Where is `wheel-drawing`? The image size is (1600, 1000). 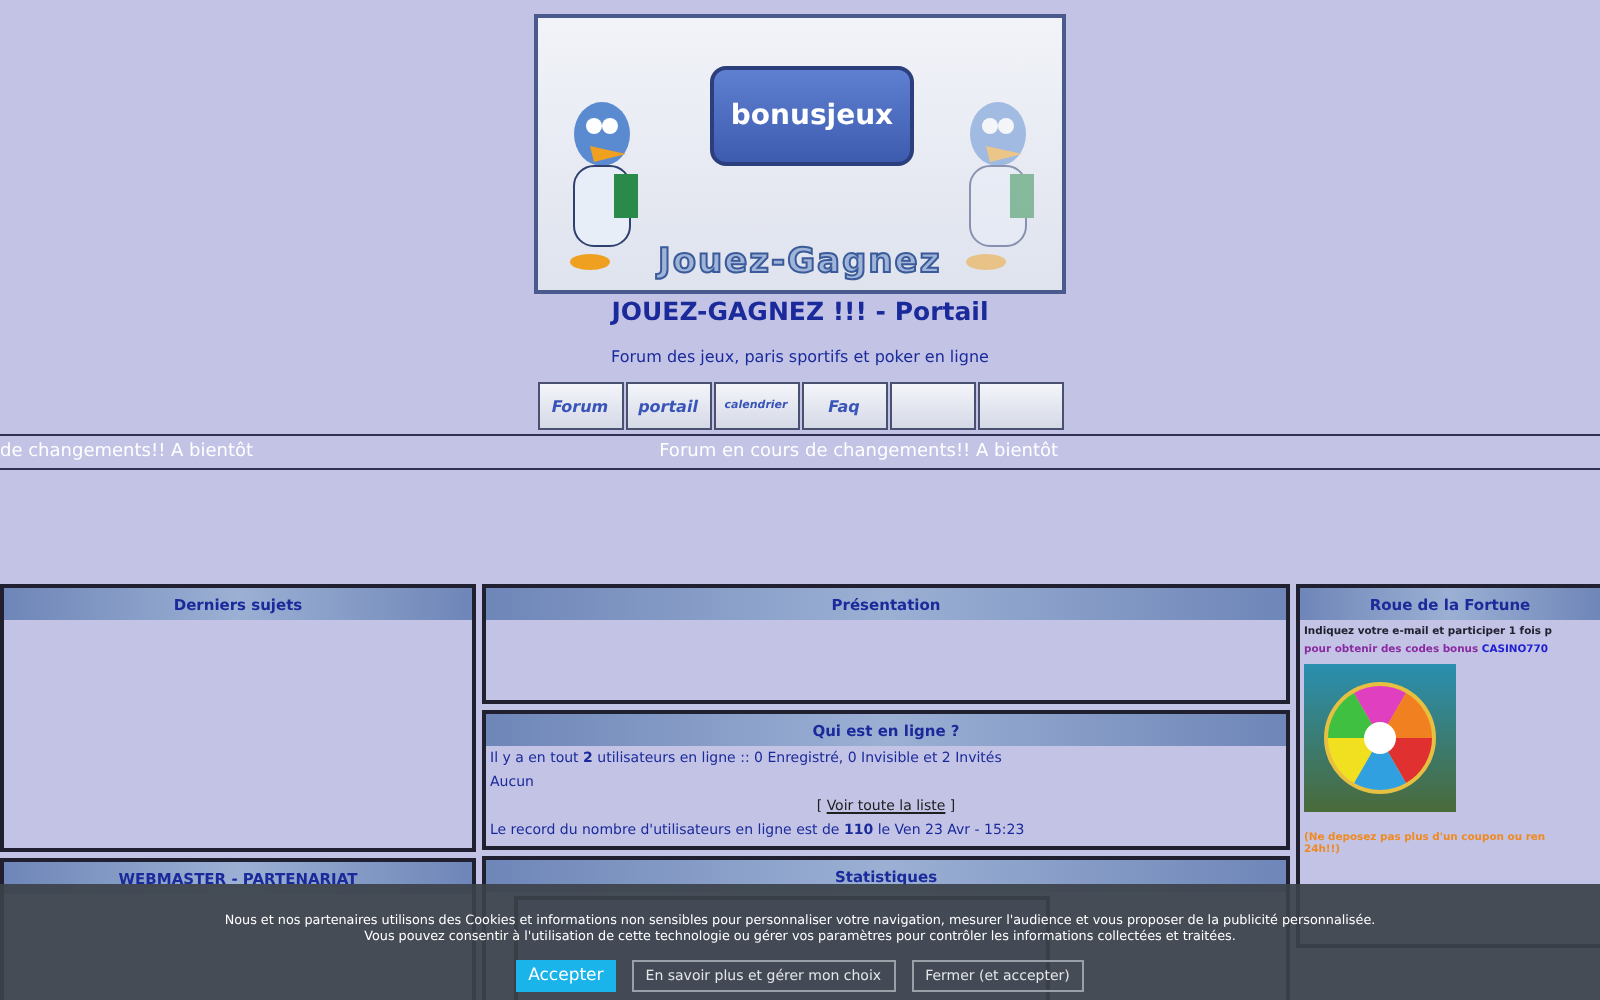 wheel-drawing is located at coordinates (1380, 738).